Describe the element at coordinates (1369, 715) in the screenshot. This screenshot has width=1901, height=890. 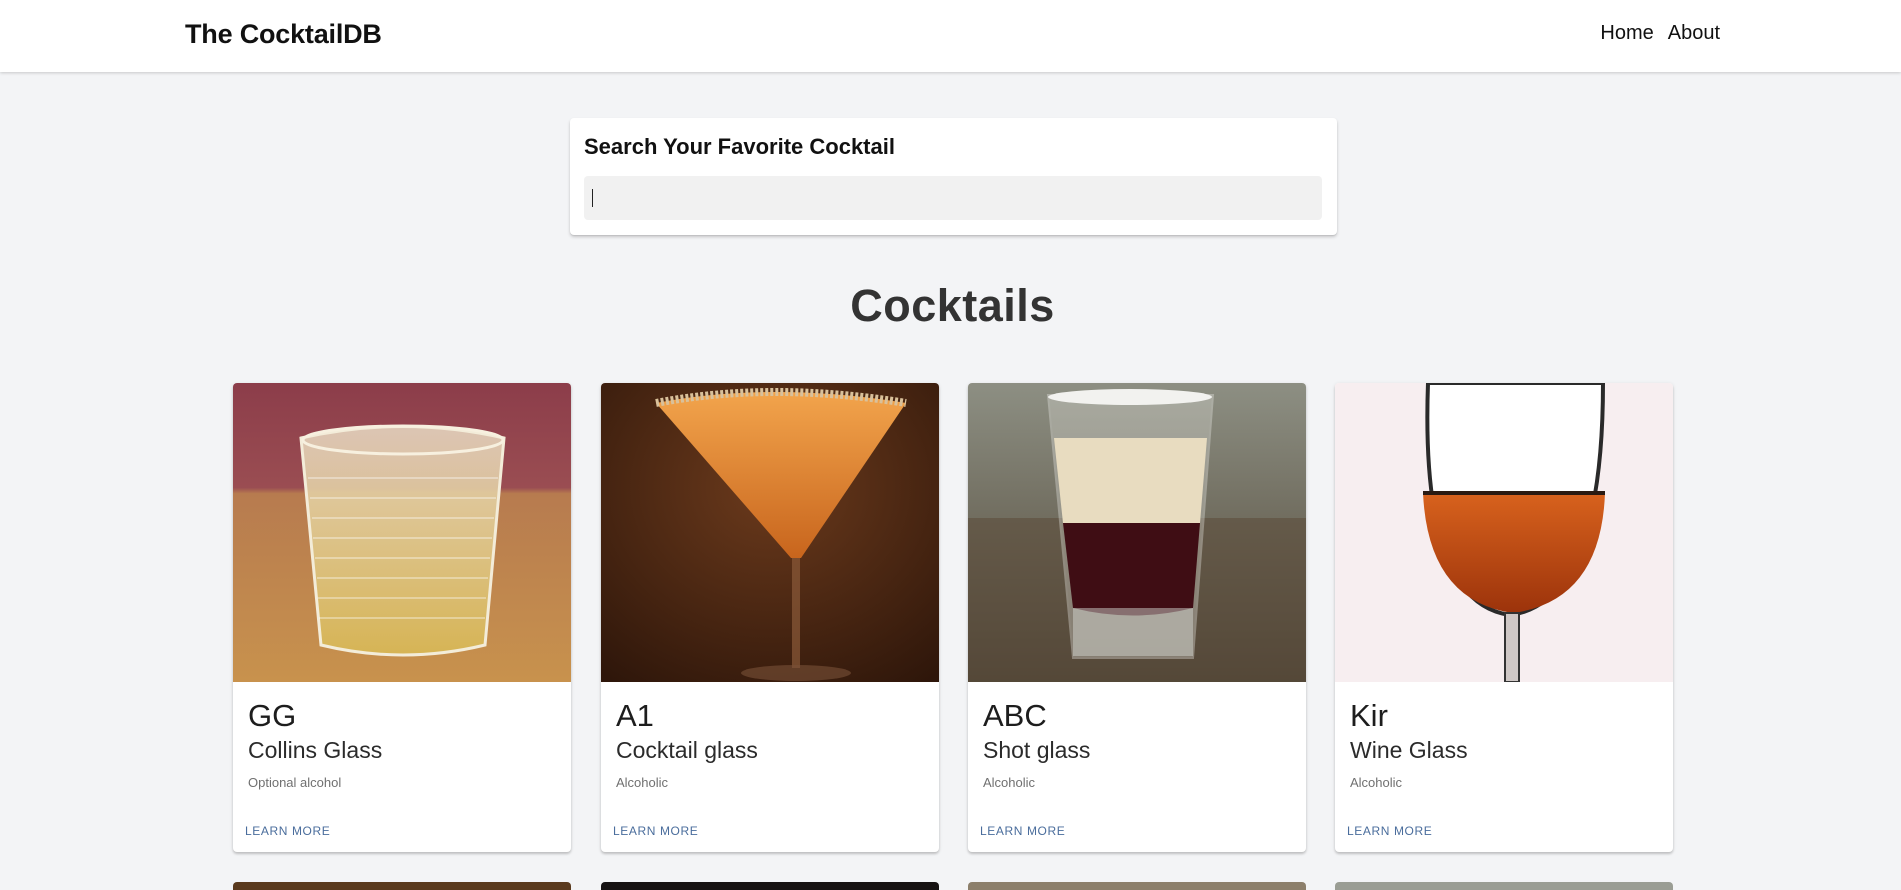
I see `cocktail-name: Kir` at that location.